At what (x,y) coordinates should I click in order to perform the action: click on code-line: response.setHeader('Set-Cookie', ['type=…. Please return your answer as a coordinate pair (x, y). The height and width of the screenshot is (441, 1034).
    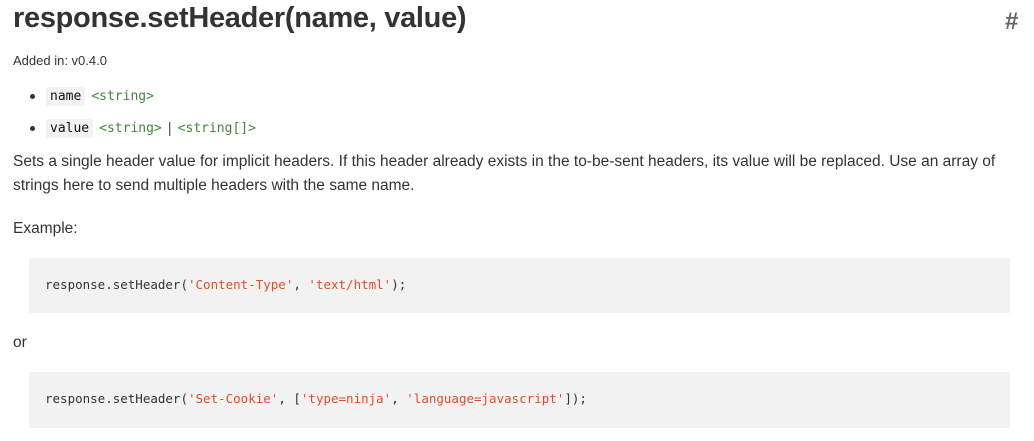
    Looking at the image, I should click on (316, 398).